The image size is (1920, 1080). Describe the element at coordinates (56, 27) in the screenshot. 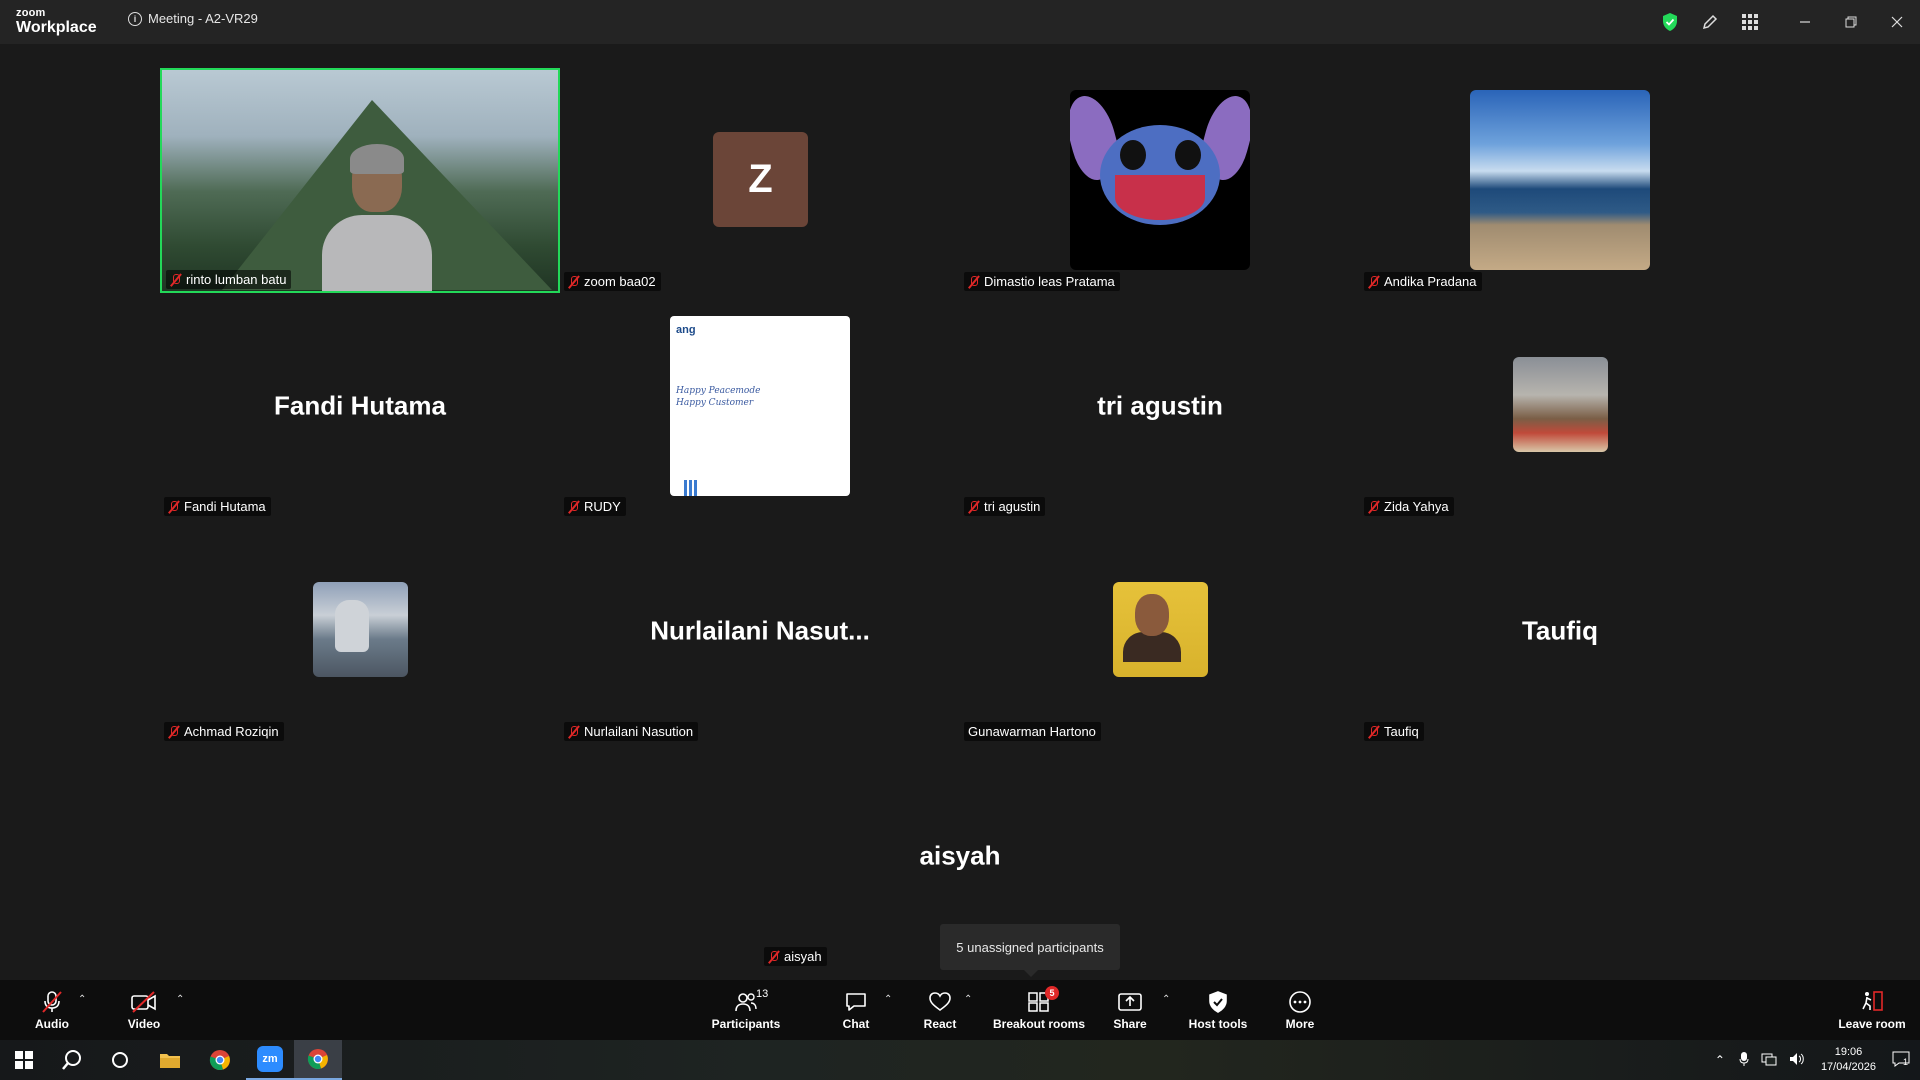

I see `brand-bottom-text: Workplace` at that location.